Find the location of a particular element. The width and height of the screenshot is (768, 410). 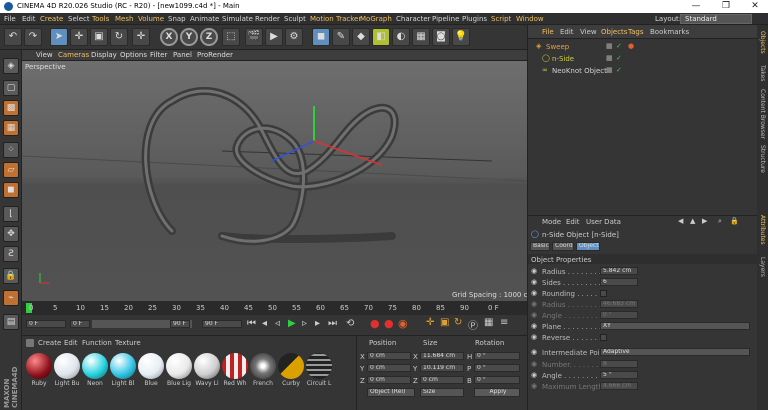

material-menu-function: Function is located at coordinates (97, 343).